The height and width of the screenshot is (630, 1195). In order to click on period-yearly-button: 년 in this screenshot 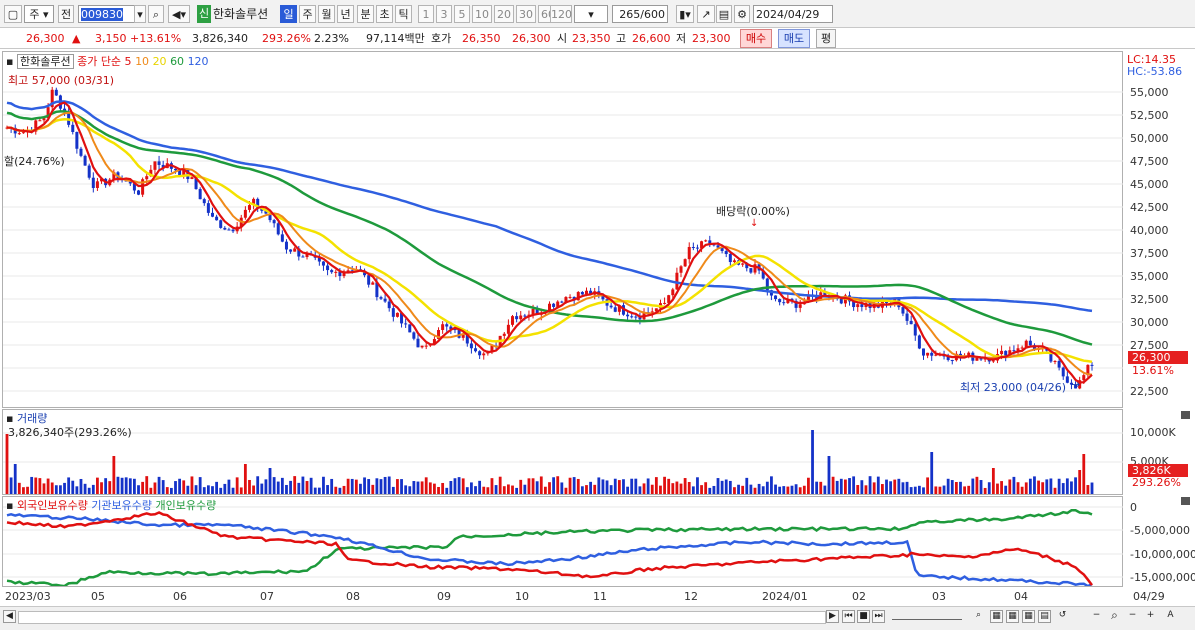, I will do `click(345, 14)`.